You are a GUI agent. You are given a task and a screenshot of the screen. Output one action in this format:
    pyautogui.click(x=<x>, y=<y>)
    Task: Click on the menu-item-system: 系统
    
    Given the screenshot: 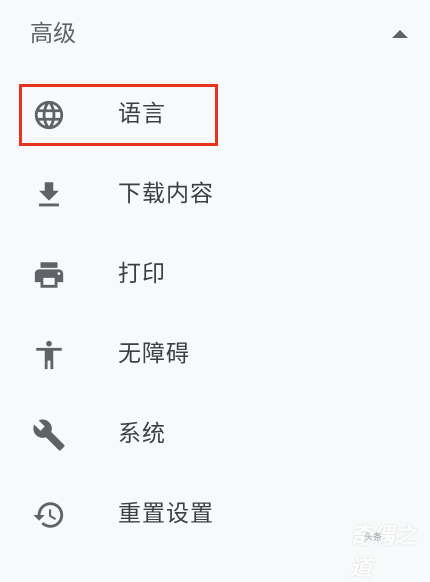 What is the action you would take?
    pyautogui.click(x=215, y=434)
    